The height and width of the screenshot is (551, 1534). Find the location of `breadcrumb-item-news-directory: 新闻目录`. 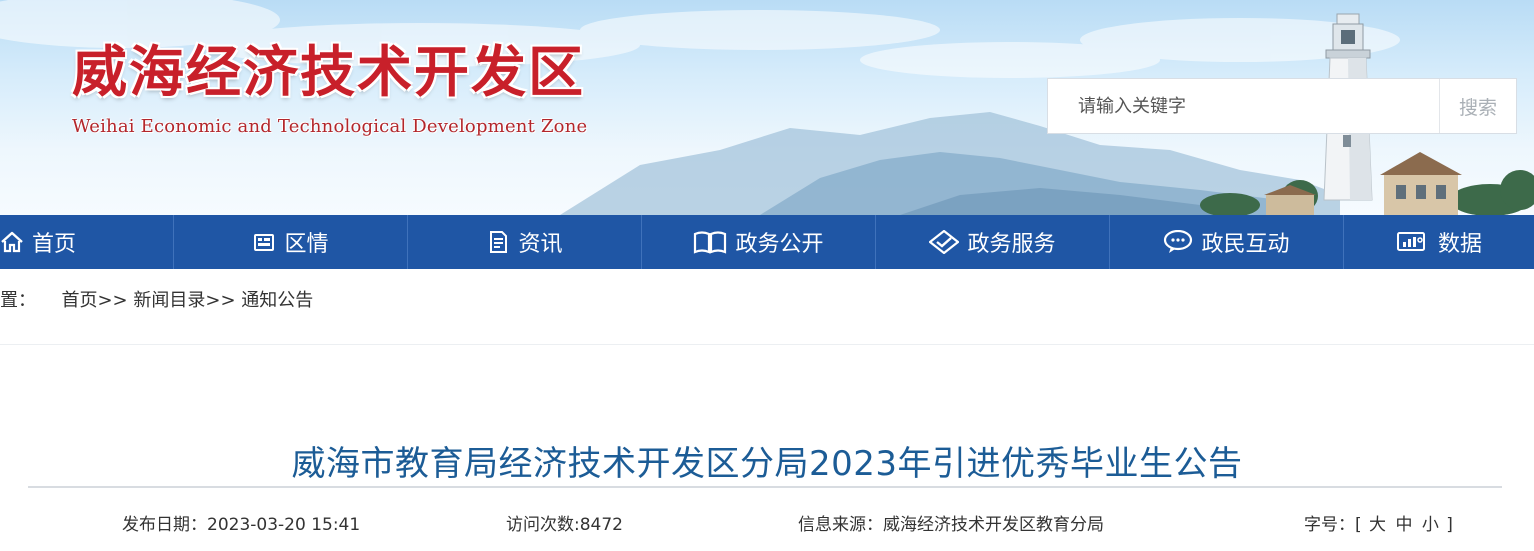

breadcrumb-item-news-directory: 新闻目录 is located at coordinates (169, 300).